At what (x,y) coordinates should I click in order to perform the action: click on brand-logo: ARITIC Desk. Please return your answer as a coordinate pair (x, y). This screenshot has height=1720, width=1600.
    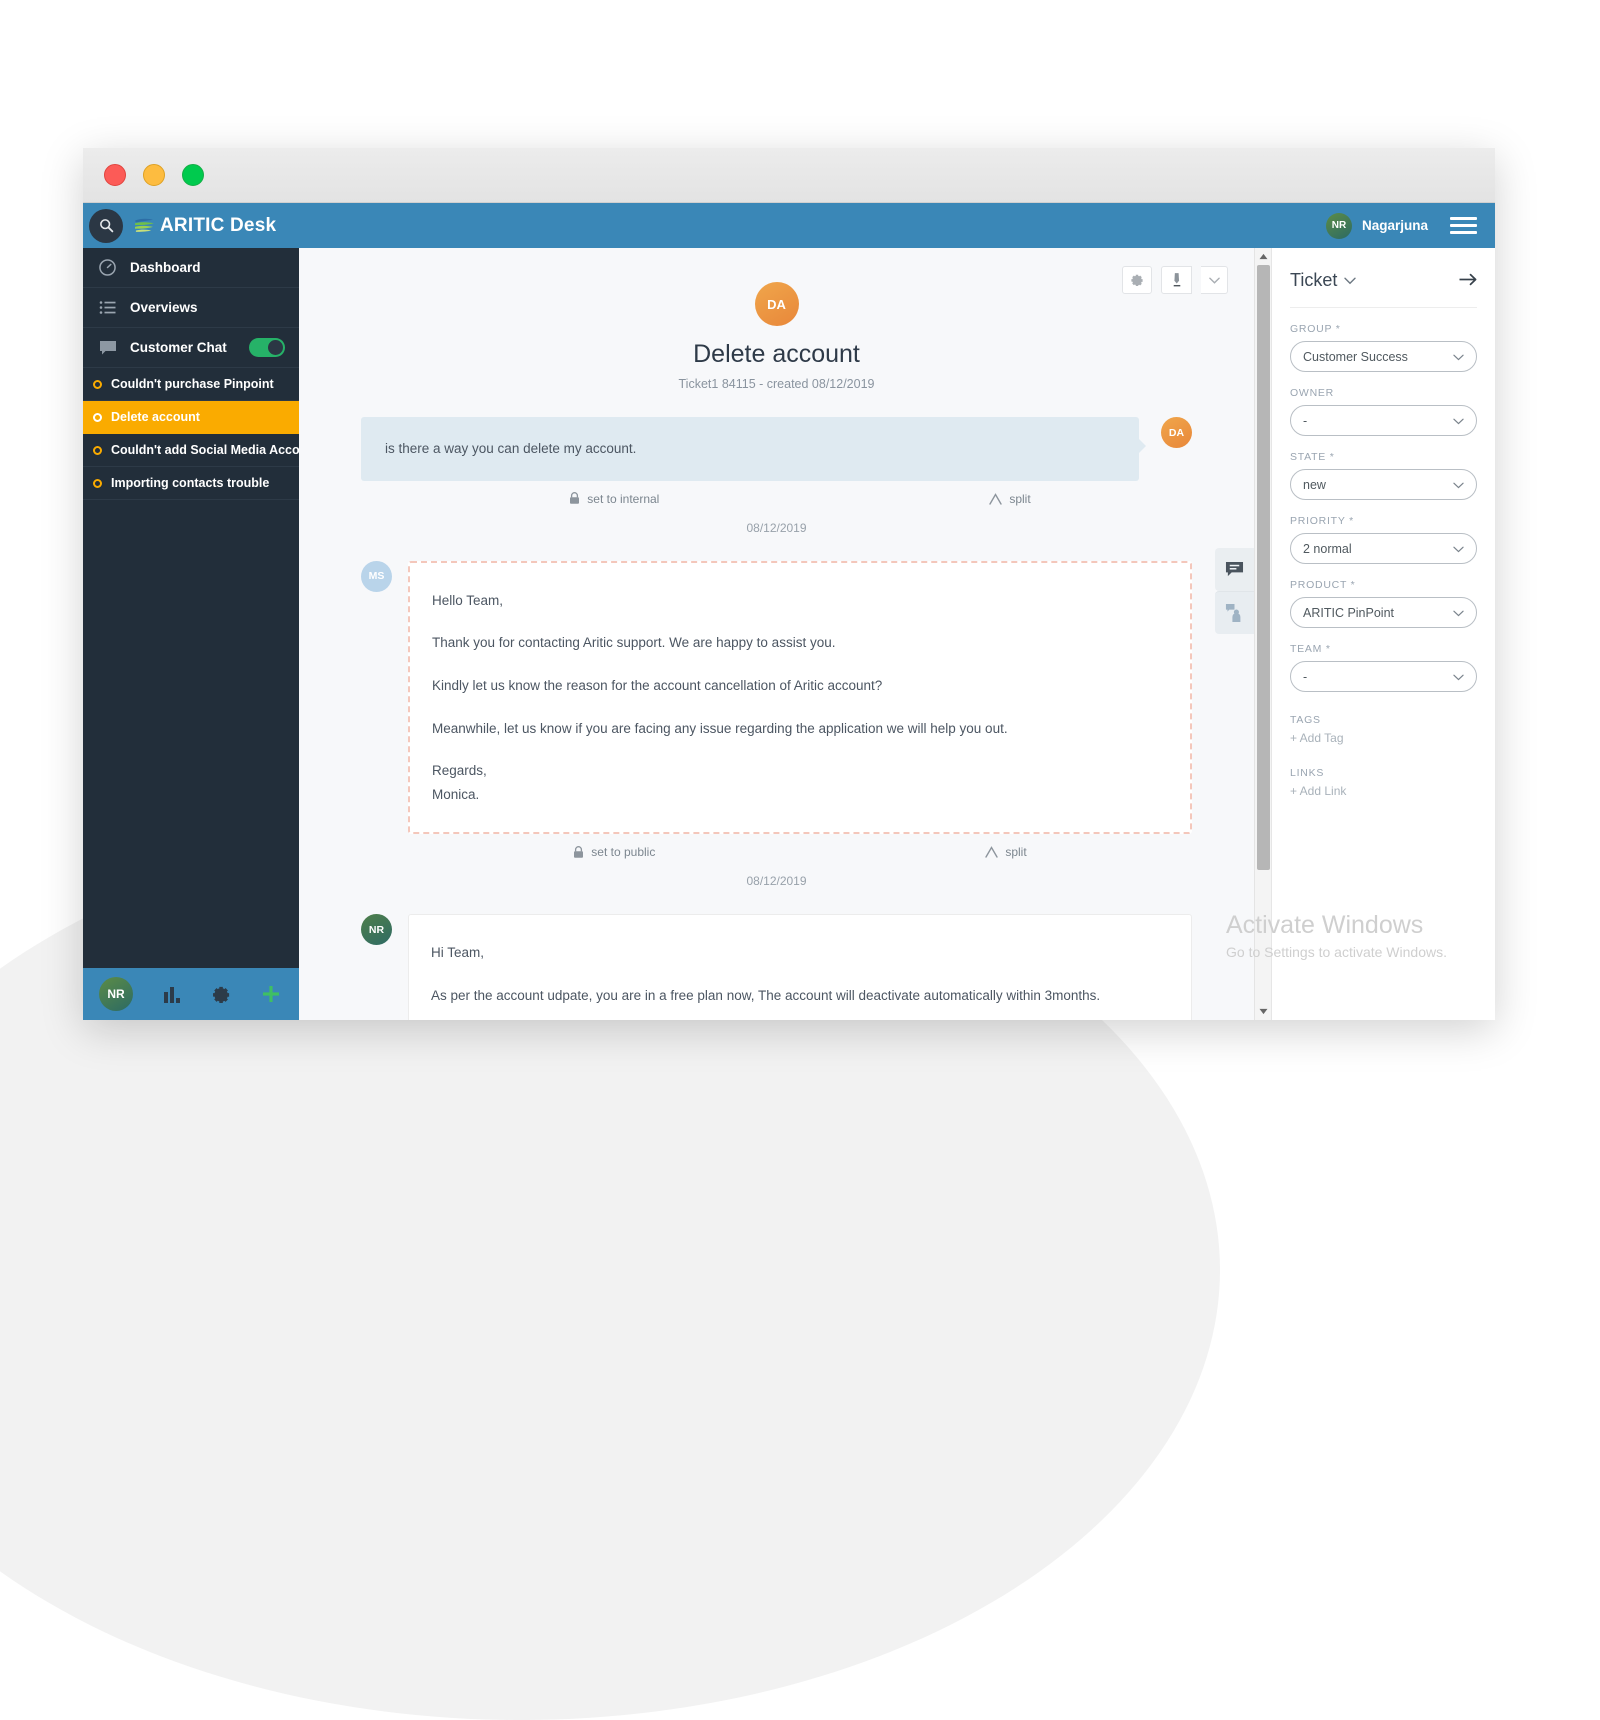
    Looking at the image, I should click on (204, 226).